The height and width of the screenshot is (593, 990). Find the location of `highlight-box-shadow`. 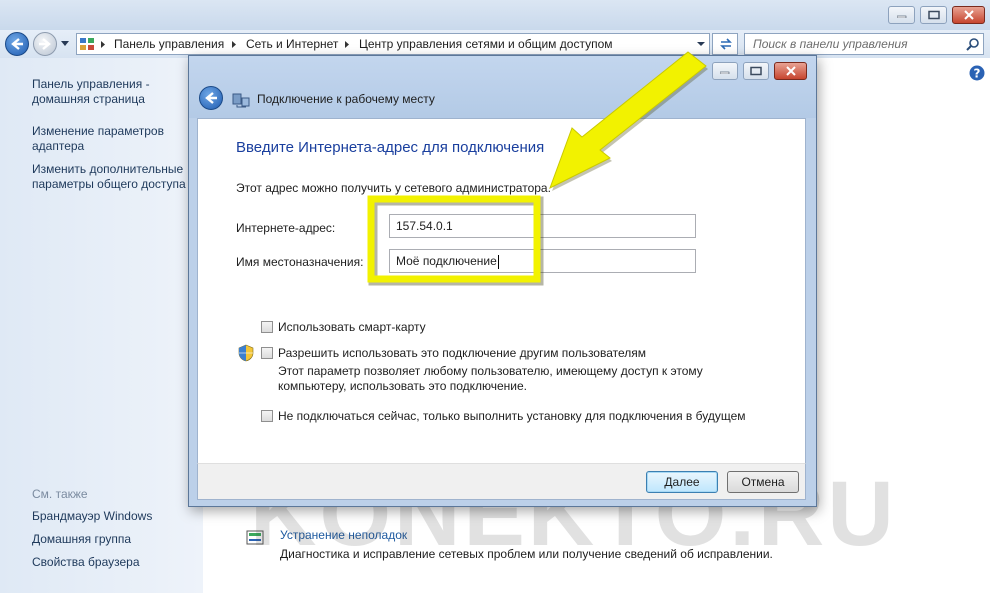

highlight-box-shadow is located at coordinates (456, 241).